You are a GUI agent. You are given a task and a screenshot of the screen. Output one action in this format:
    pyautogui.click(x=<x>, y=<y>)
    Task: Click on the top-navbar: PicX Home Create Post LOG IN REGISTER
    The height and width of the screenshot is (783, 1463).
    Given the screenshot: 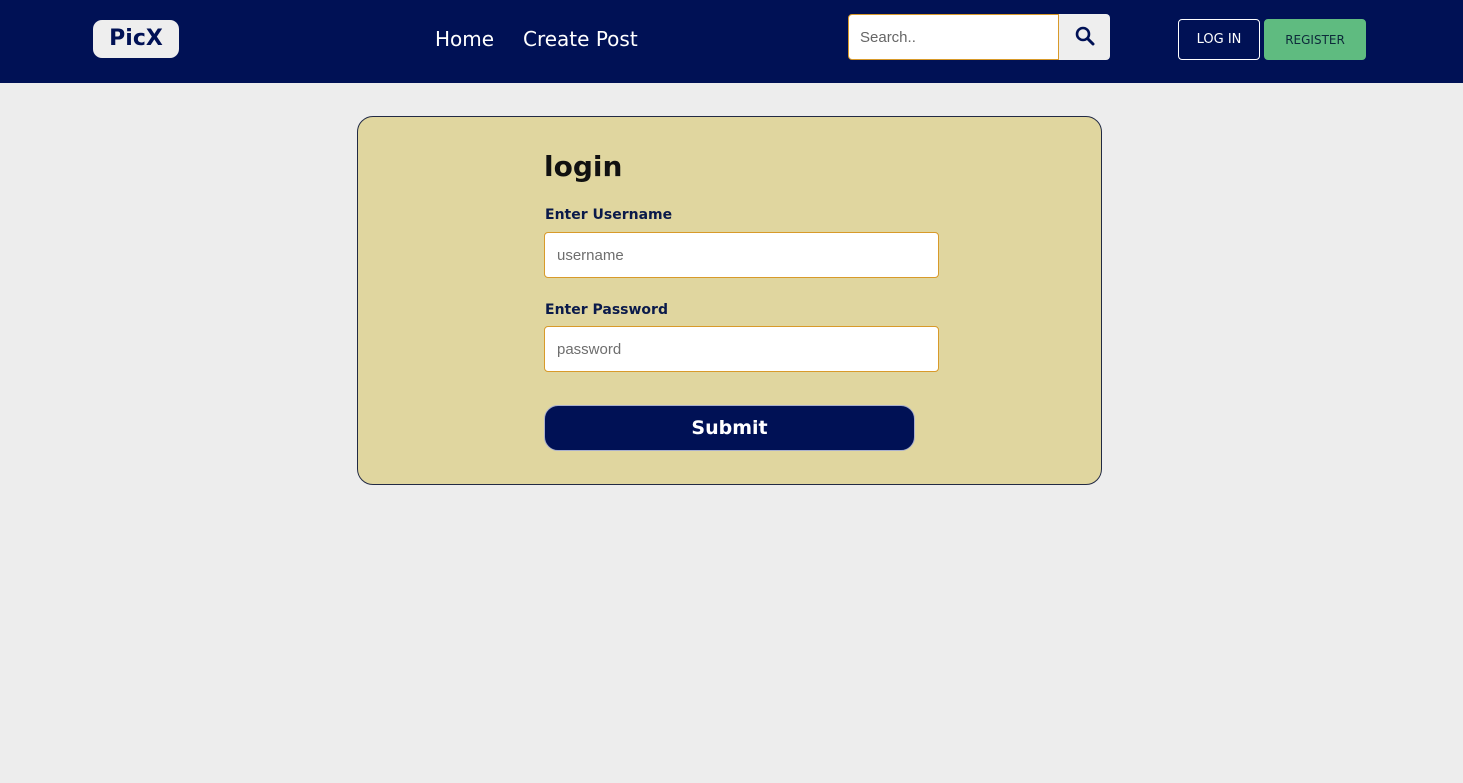 What is the action you would take?
    pyautogui.click(x=731, y=41)
    